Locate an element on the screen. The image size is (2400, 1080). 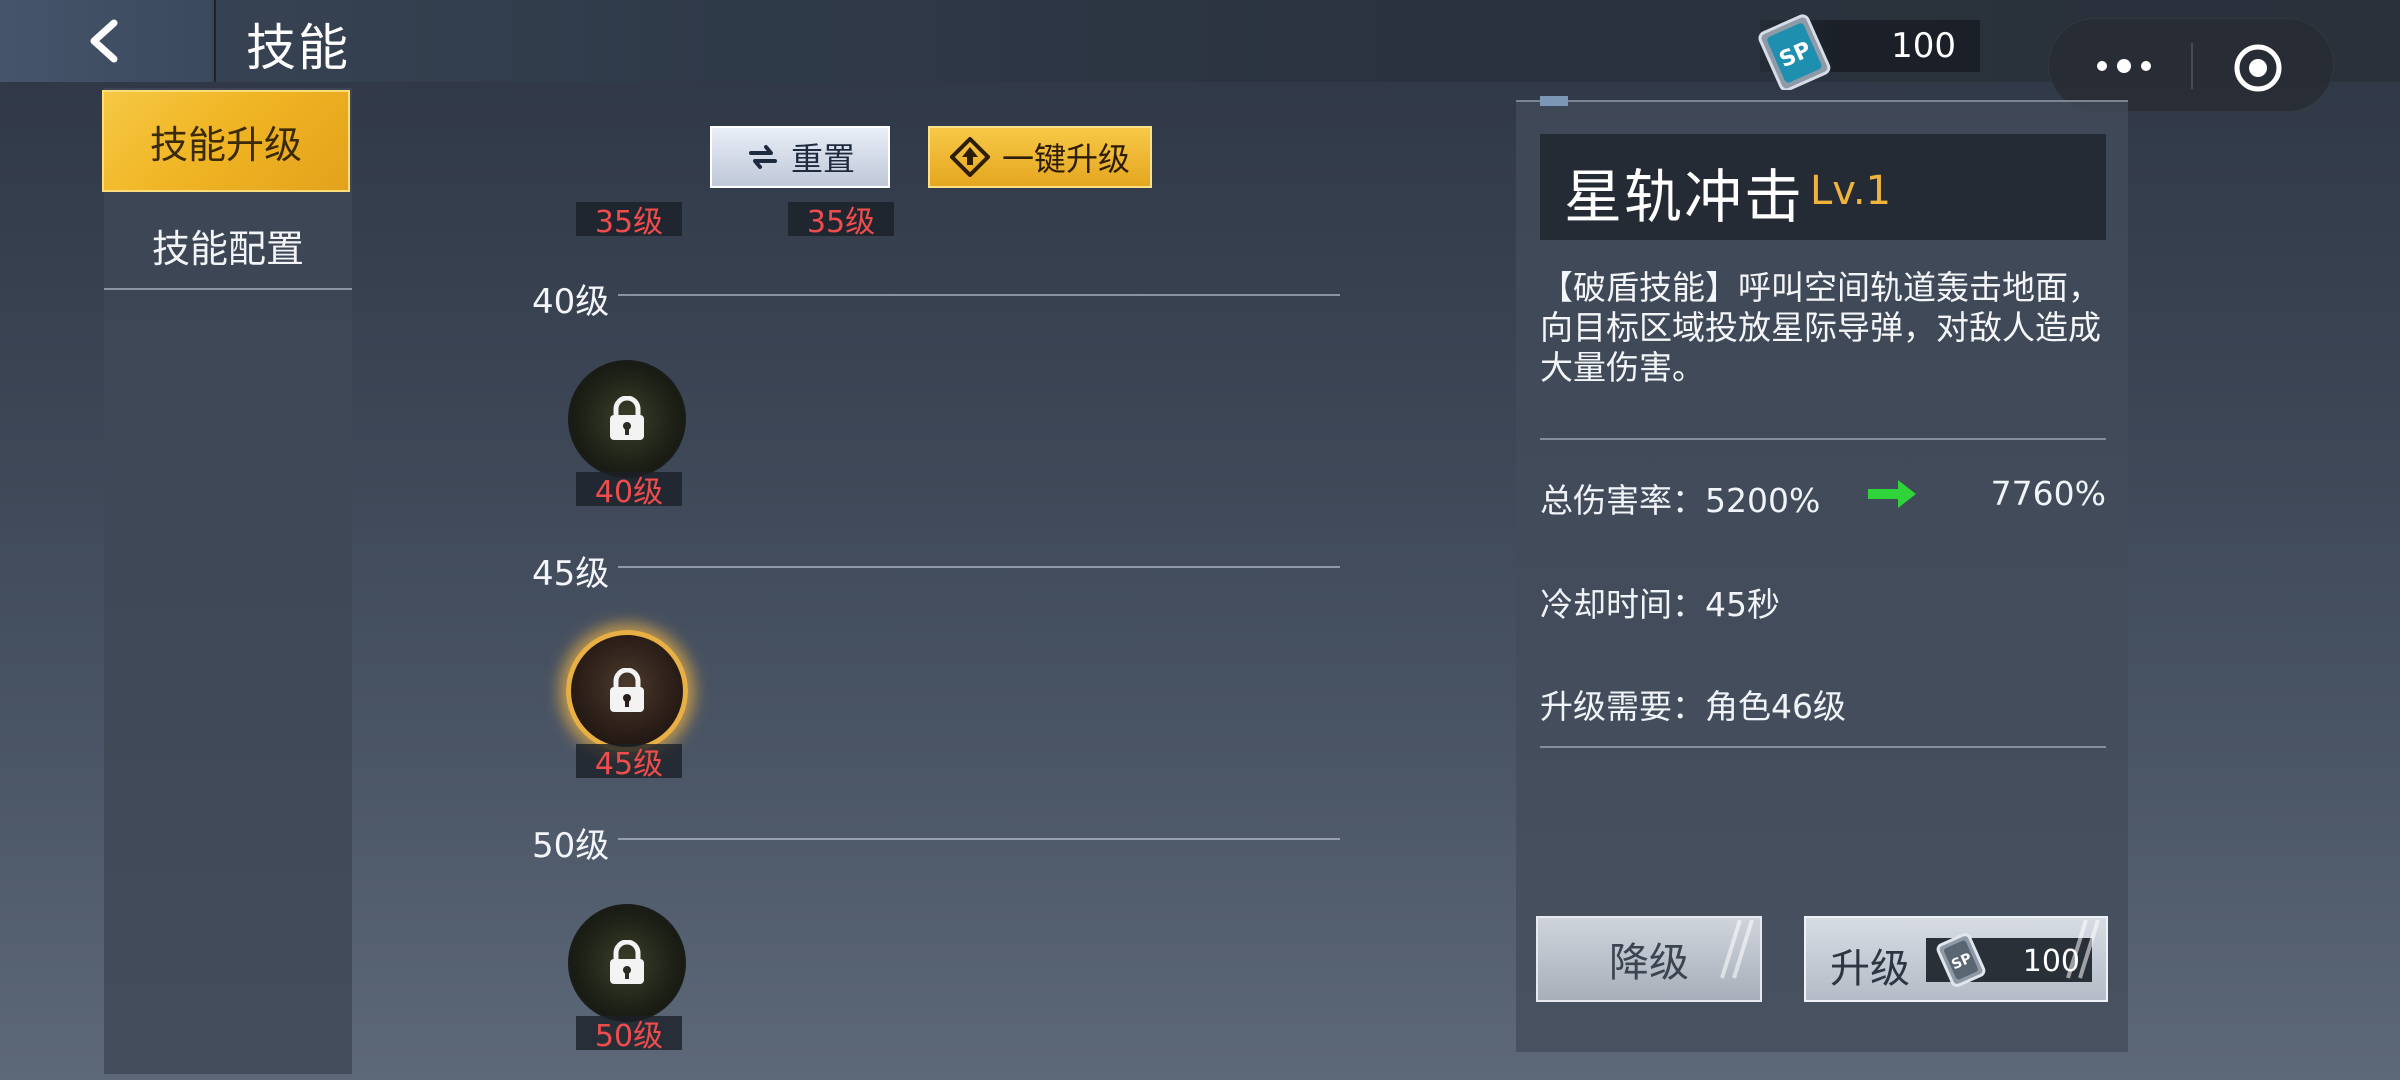
page-title: 技能 is located at coordinates (298, 48).